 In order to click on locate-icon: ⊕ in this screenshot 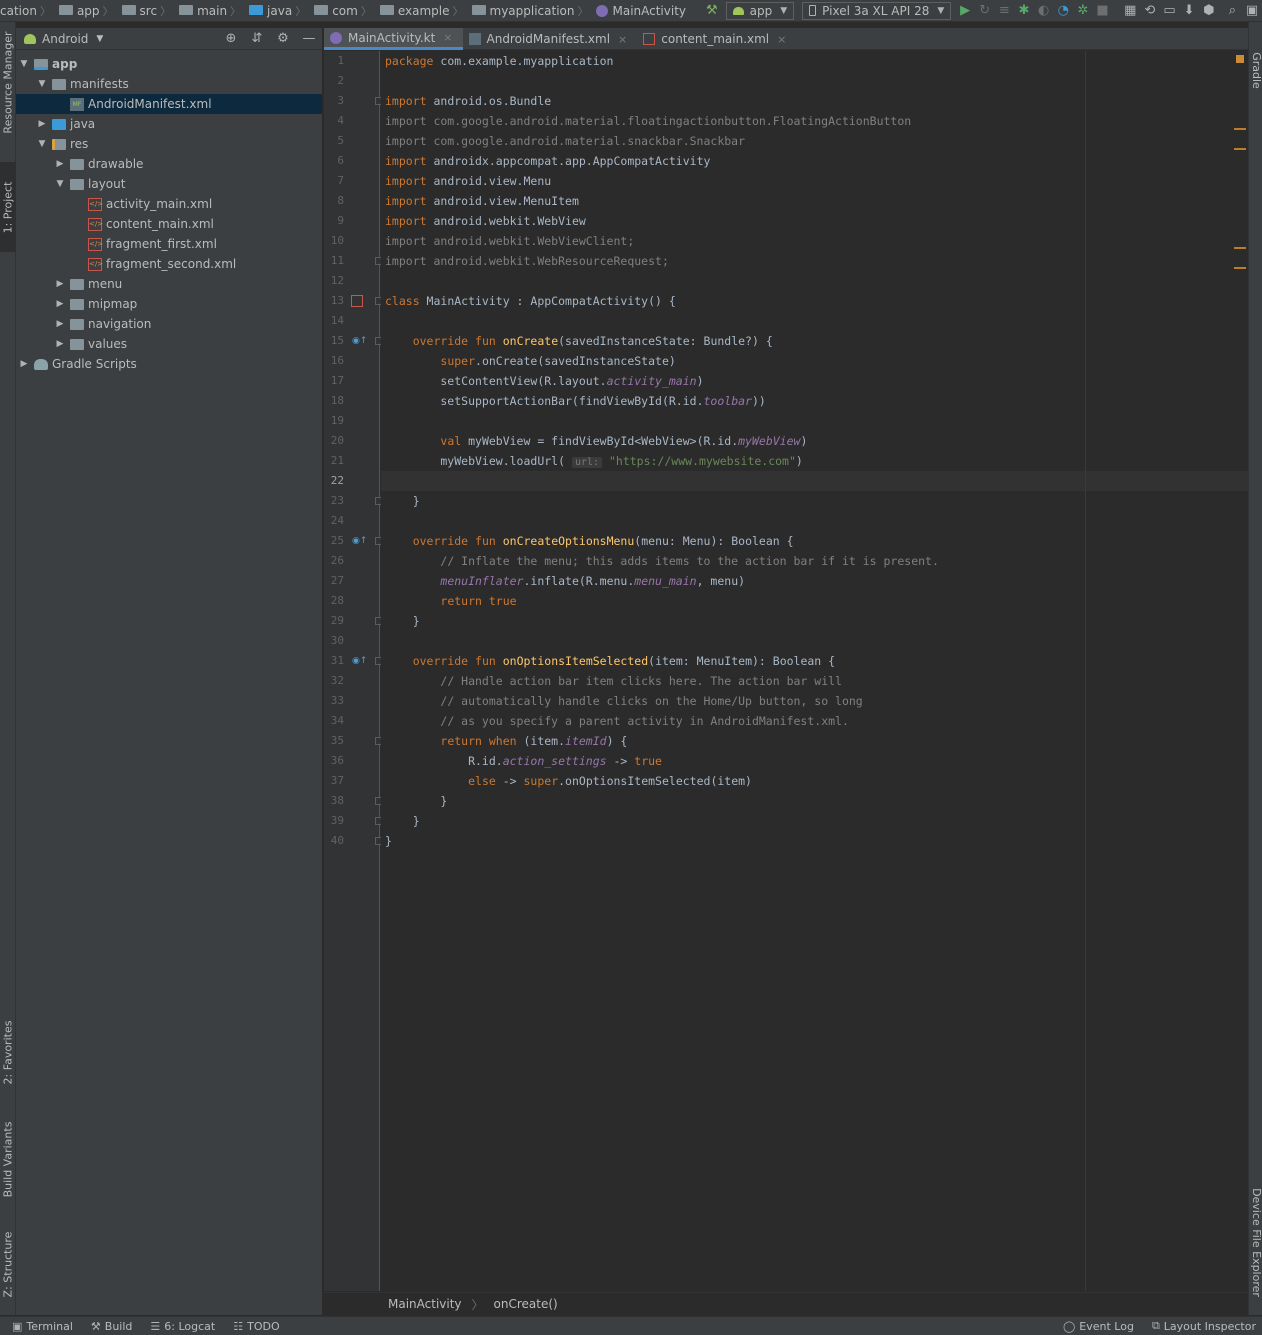, I will do `click(231, 38)`.